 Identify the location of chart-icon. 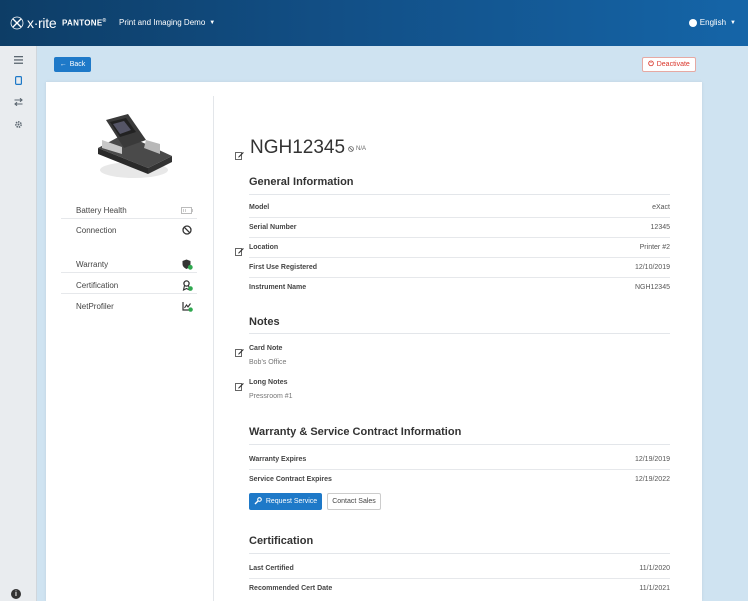
(187, 306).